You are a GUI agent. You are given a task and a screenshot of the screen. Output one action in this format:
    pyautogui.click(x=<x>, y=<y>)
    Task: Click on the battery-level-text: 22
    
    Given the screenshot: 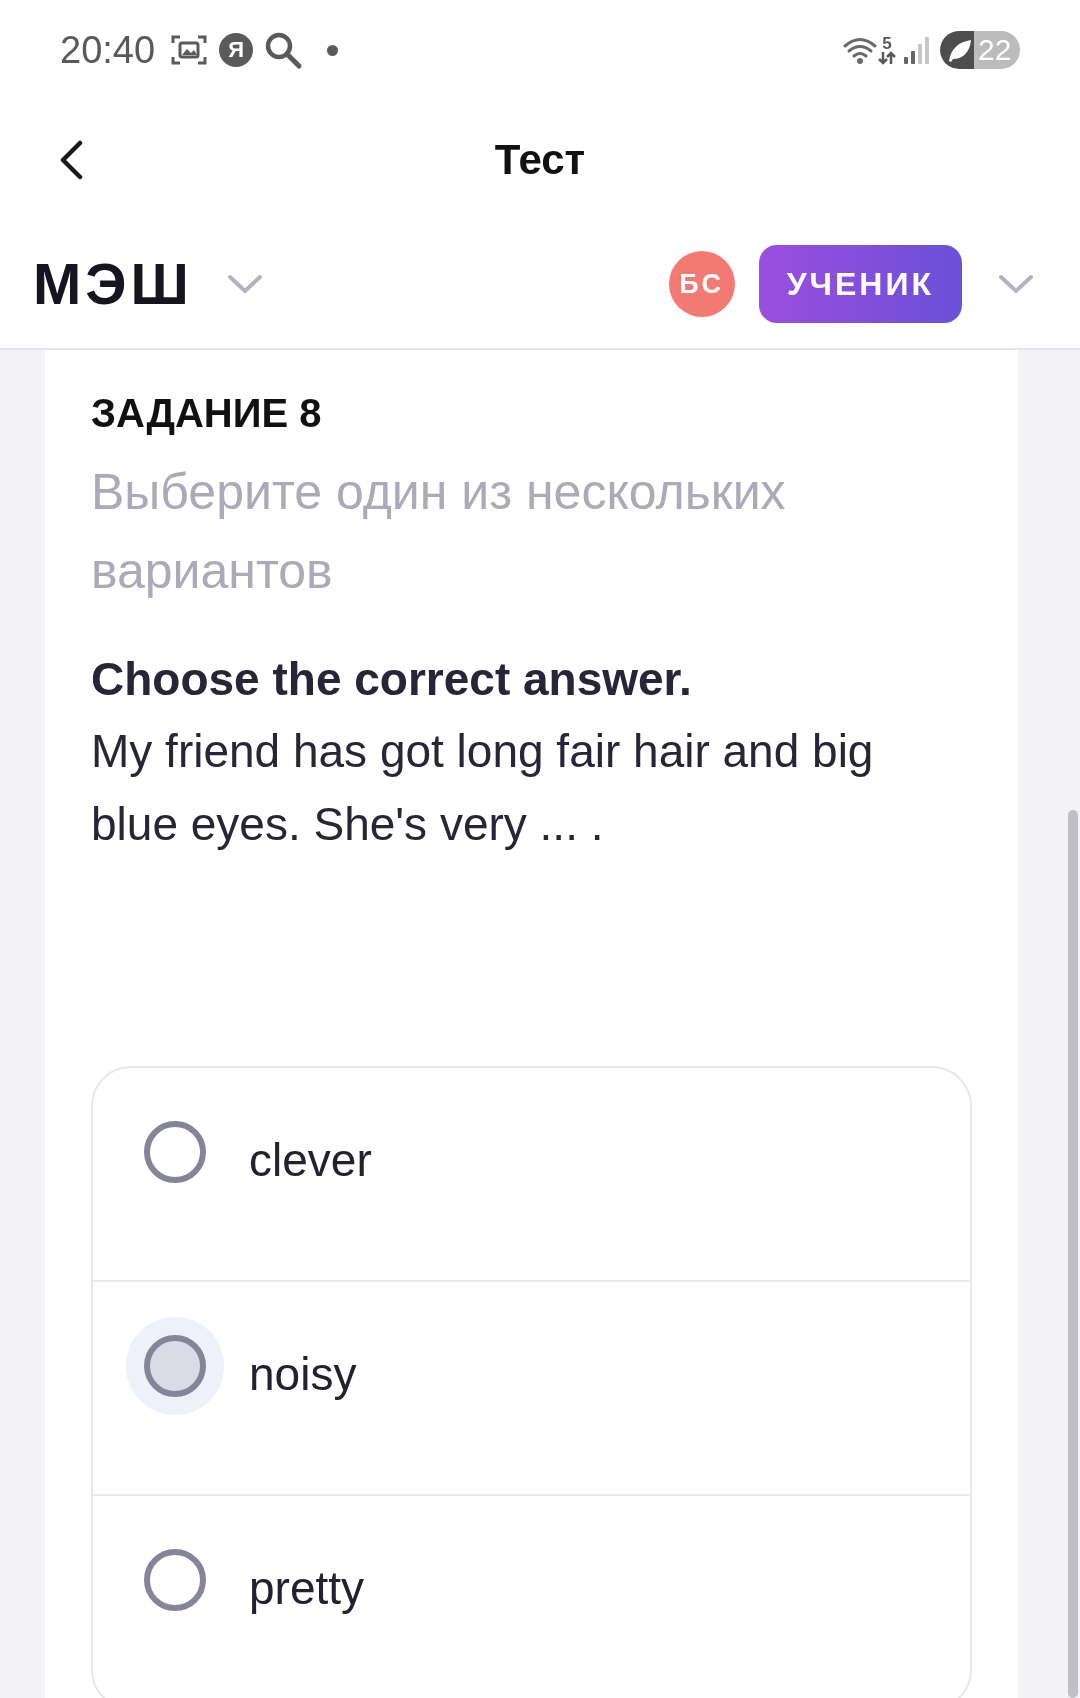 What is the action you would take?
    pyautogui.click(x=995, y=50)
    